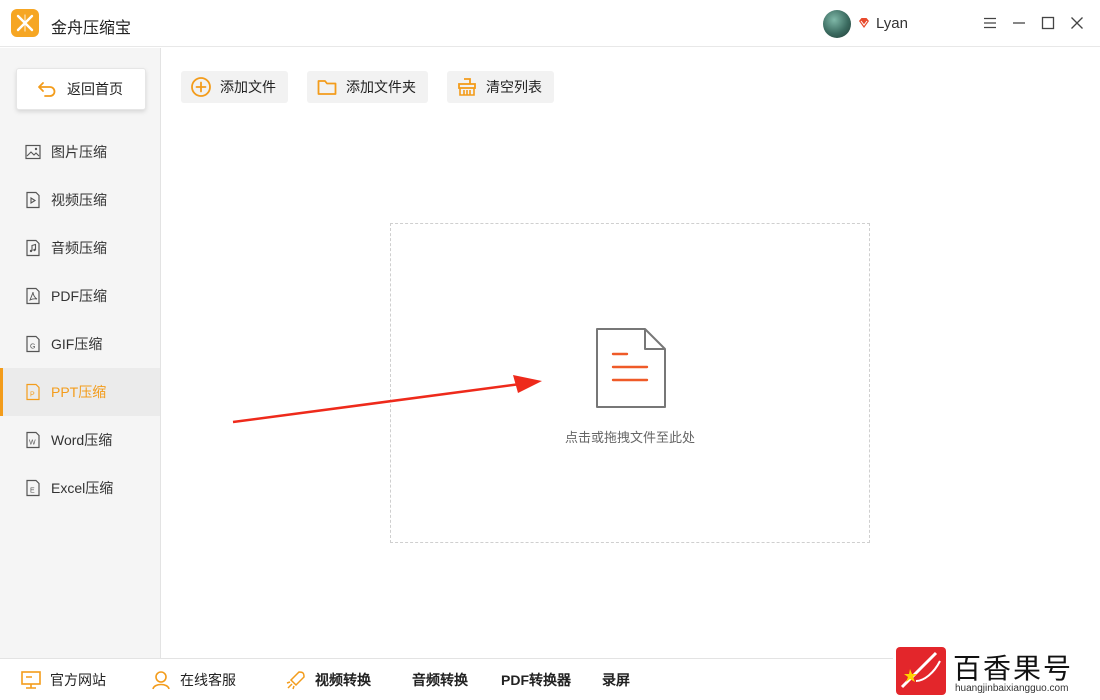 The width and height of the screenshot is (1100, 700). I want to click on sidebar-item-excel: E Excel压缩, so click(80, 488).